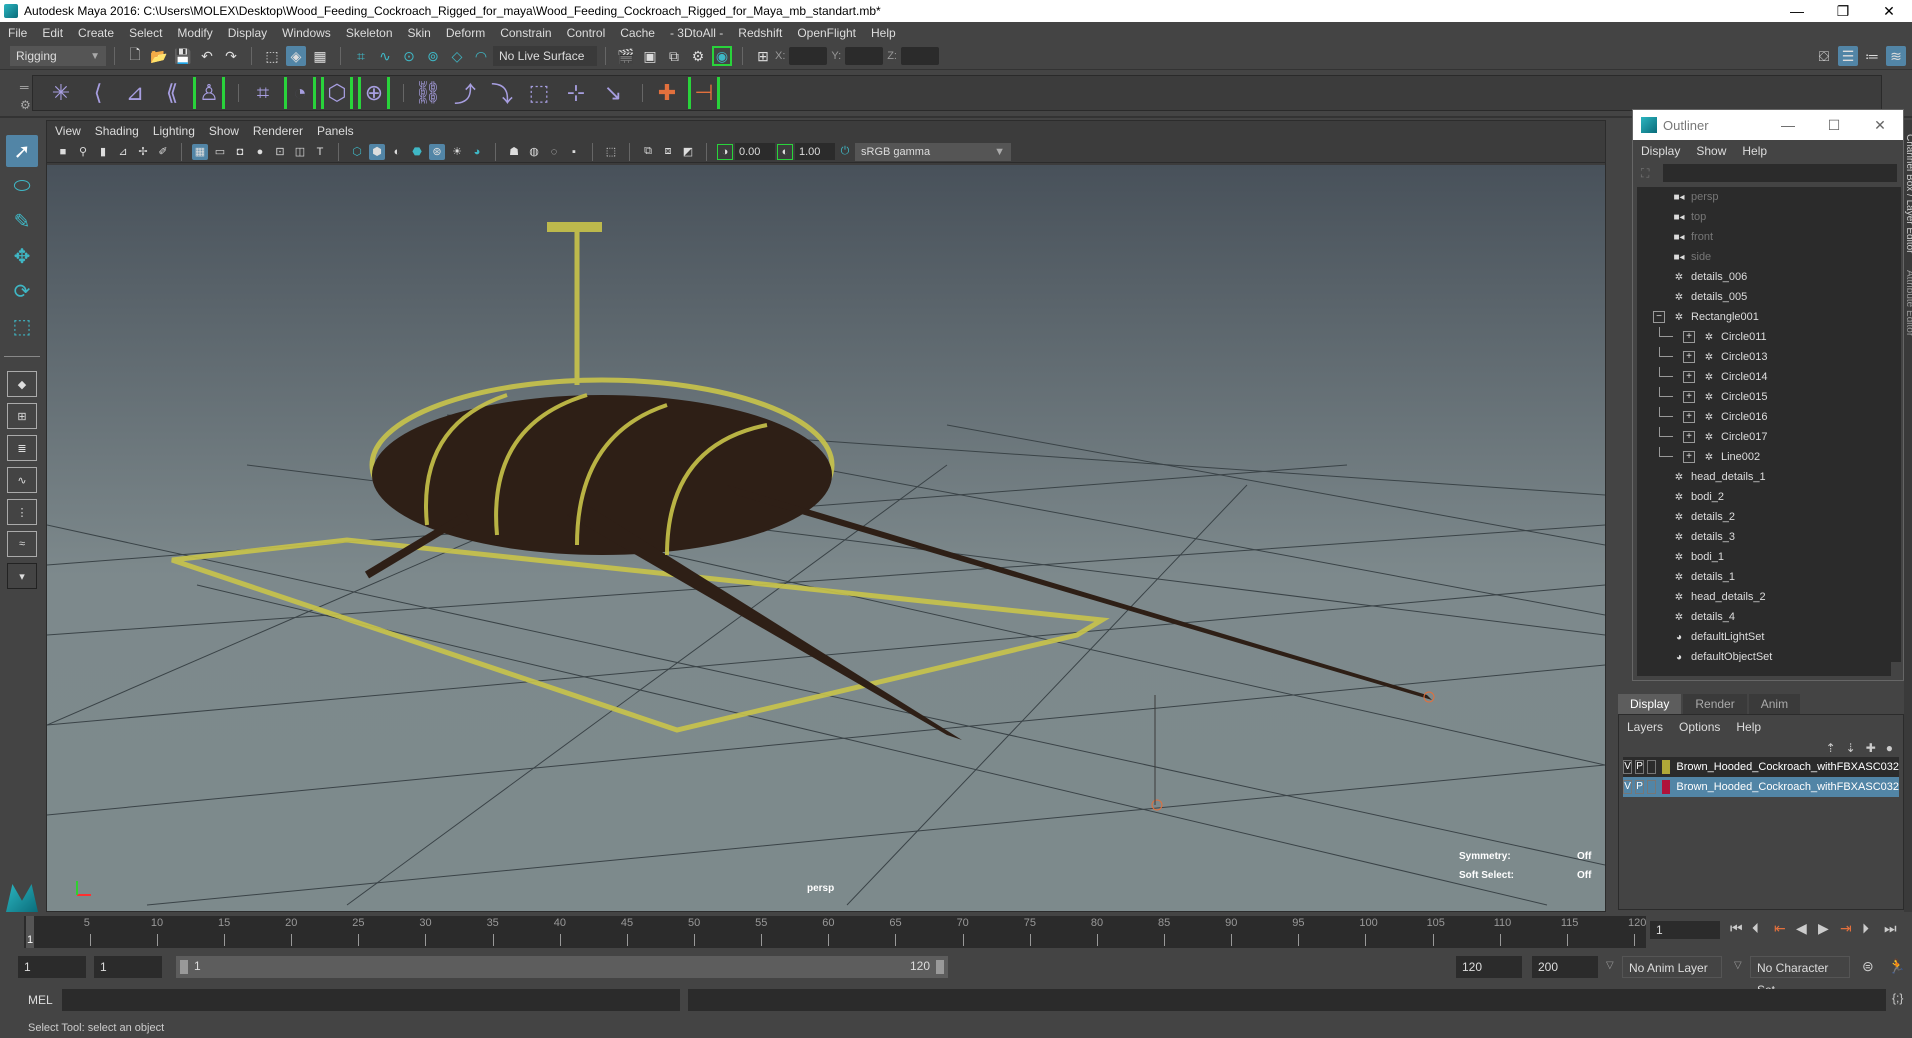 The image size is (1912, 1038). What do you see at coordinates (22, 448) in the screenshot?
I see `outliner-persp-layout-icon: ≣` at bounding box center [22, 448].